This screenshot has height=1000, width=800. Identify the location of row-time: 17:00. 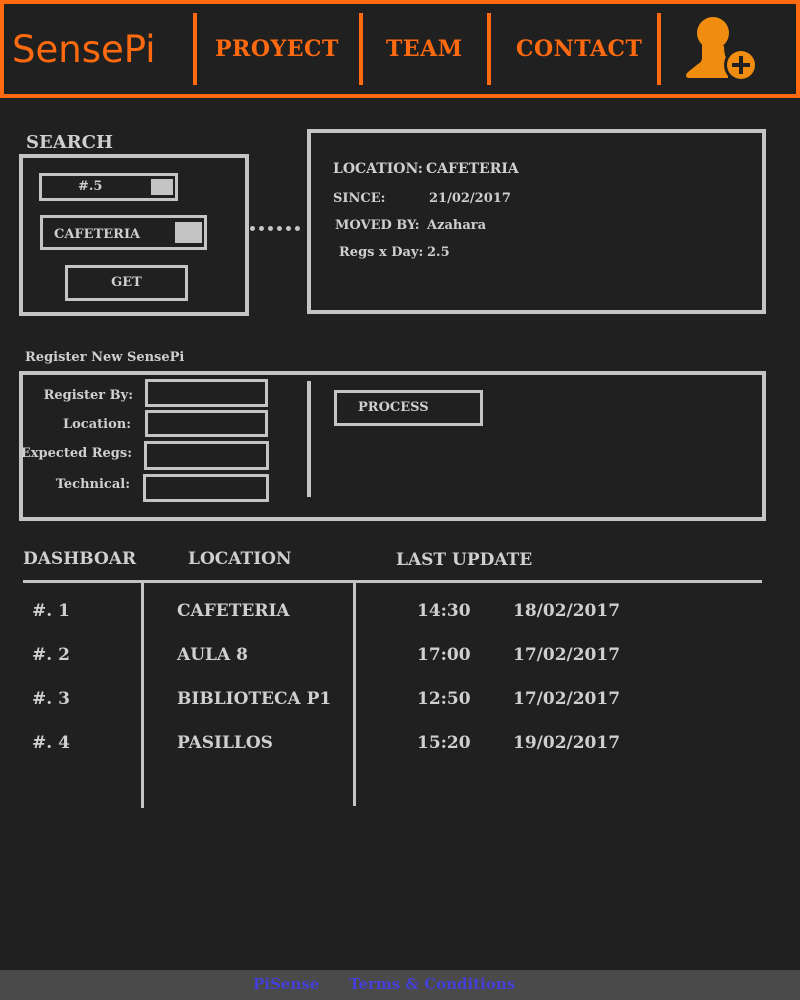
(444, 655).